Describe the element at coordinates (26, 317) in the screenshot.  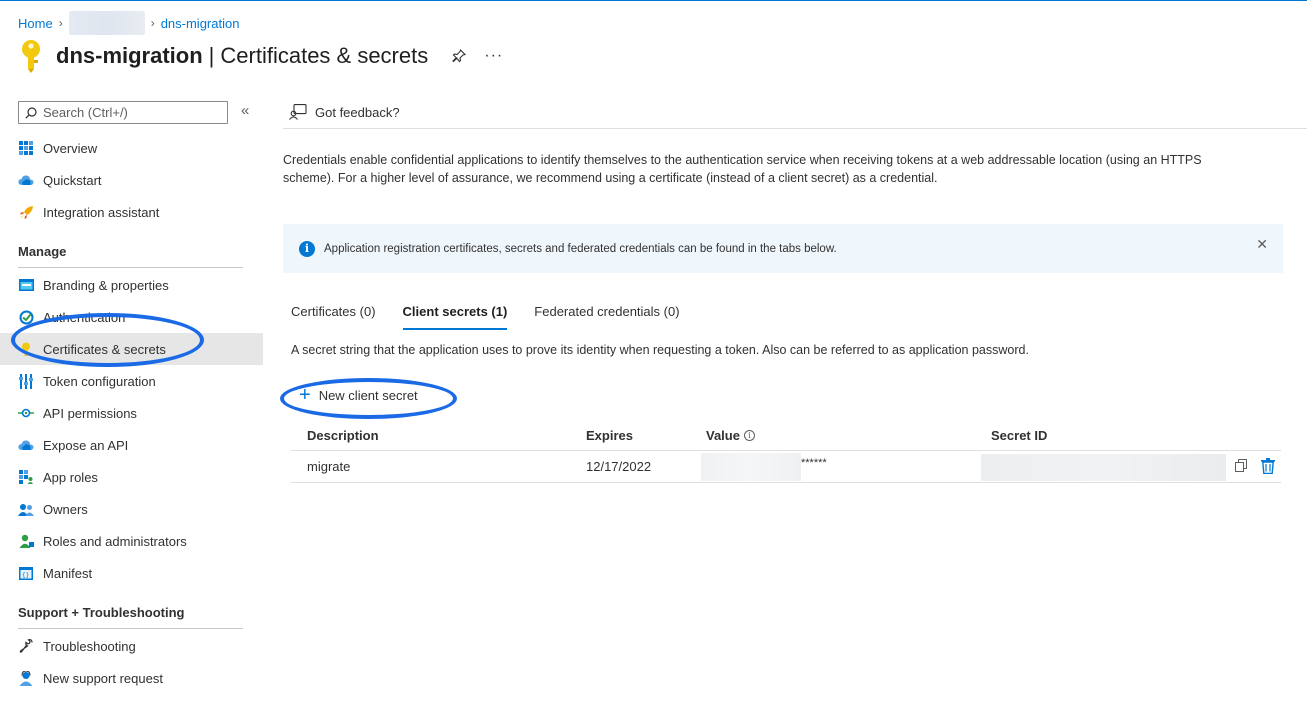
I see `authentication-icon` at that location.